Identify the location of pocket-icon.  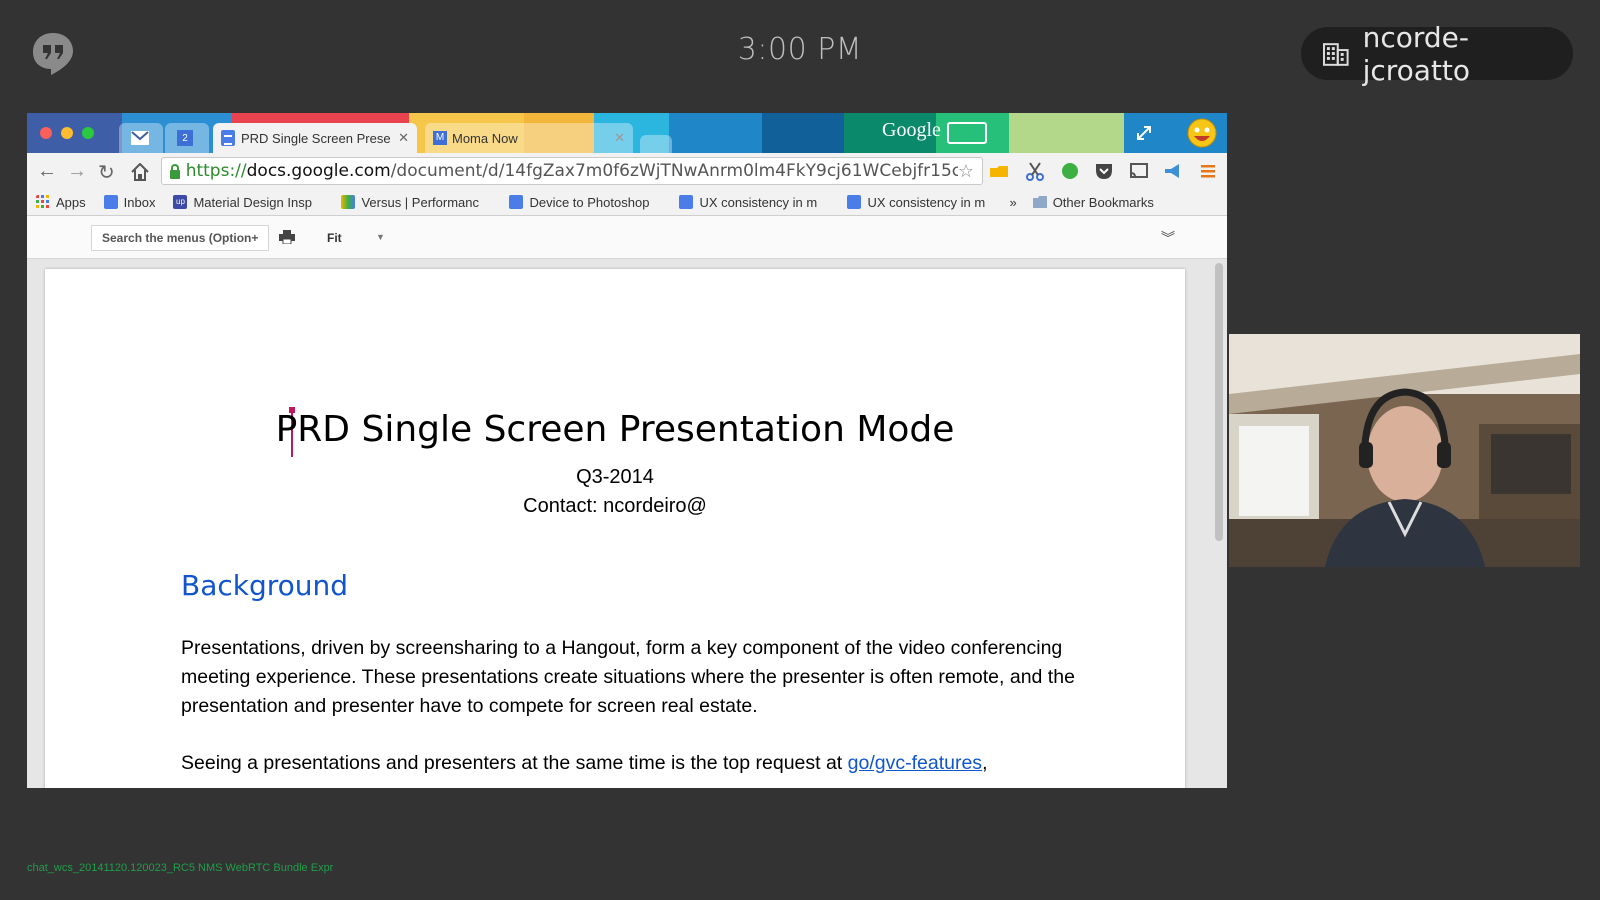
(1104, 171).